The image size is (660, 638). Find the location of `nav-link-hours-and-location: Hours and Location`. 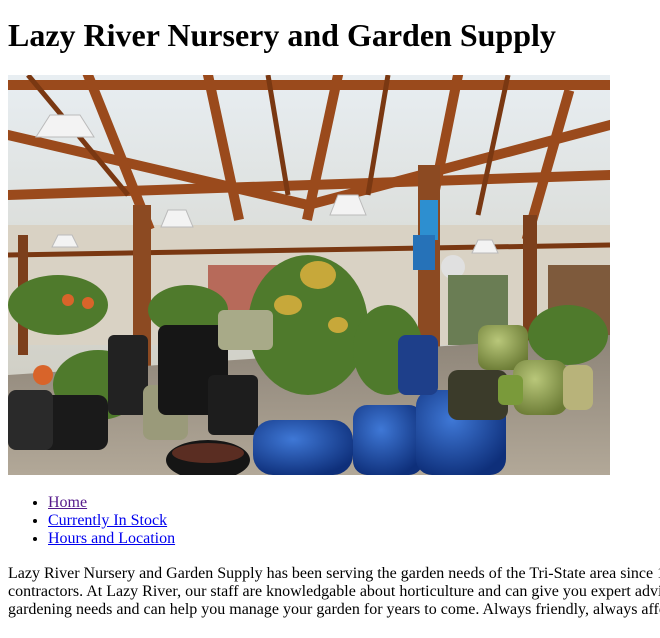

nav-link-hours-and-location: Hours and Location is located at coordinates (111, 538).